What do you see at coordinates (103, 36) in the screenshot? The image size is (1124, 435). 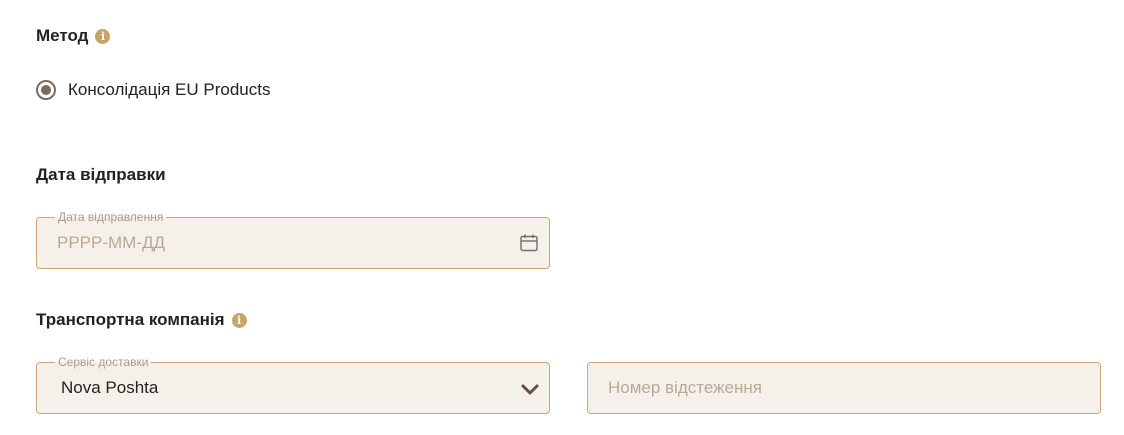 I see `method-info-icon: i` at bounding box center [103, 36].